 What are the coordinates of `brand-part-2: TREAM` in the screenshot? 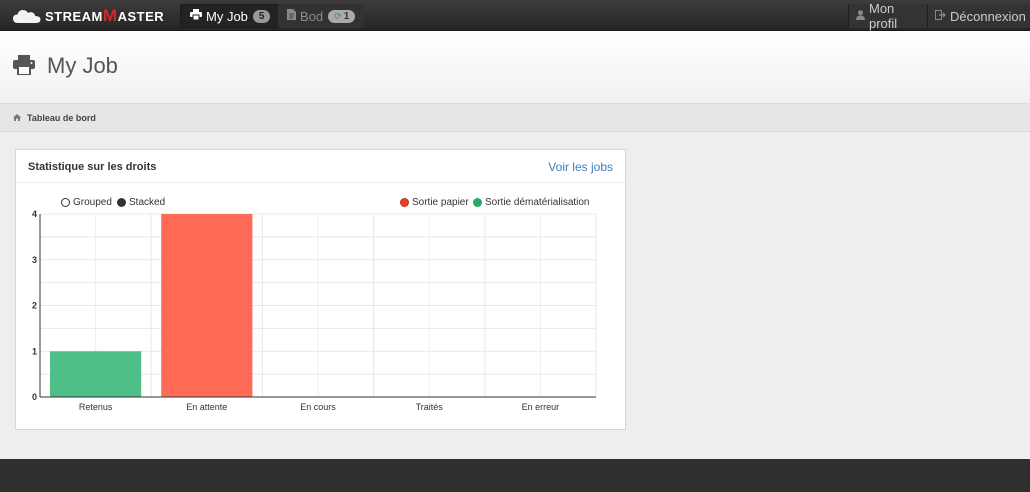 It's located at (78, 16).